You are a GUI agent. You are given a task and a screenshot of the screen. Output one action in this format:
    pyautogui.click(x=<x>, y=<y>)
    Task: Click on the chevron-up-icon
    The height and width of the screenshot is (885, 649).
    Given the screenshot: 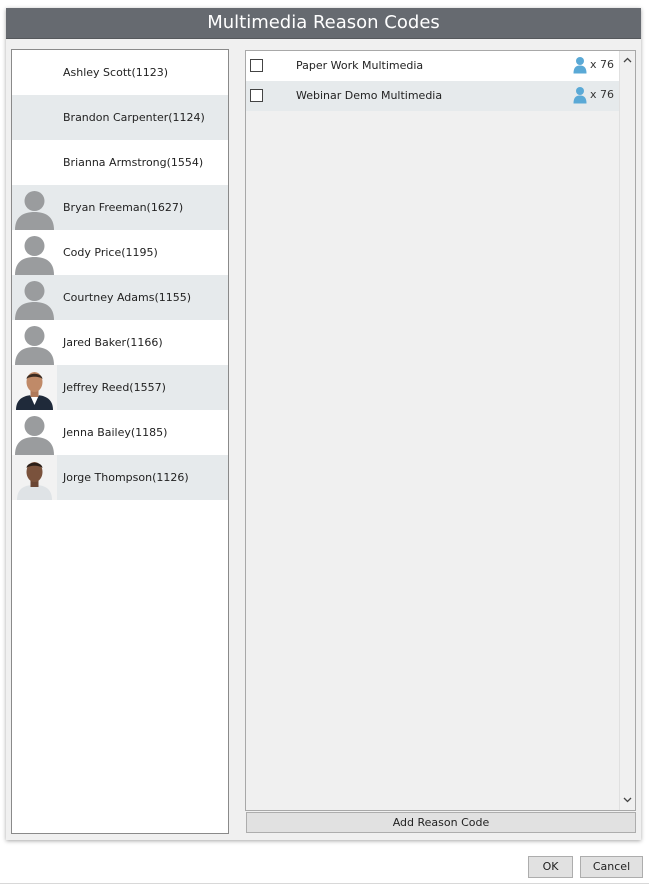 What is the action you would take?
    pyautogui.click(x=627, y=60)
    